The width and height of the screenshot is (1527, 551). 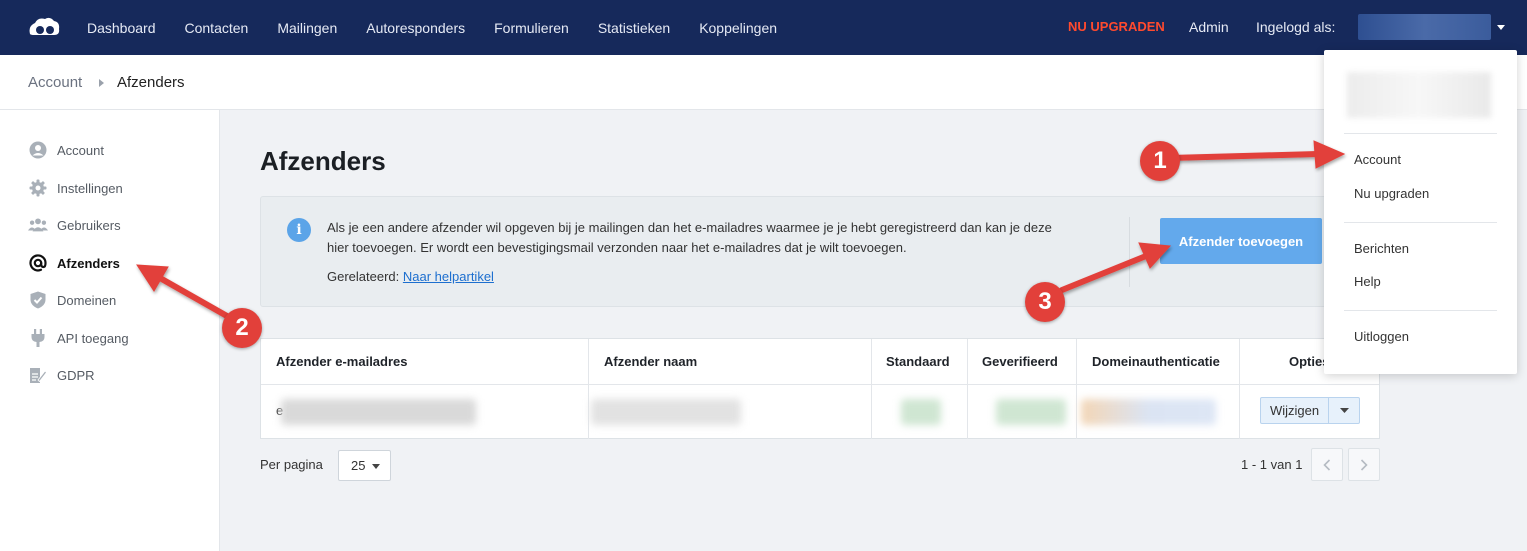 I want to click on sidebar-item-label: API toegang, so click(x=93, y=338).